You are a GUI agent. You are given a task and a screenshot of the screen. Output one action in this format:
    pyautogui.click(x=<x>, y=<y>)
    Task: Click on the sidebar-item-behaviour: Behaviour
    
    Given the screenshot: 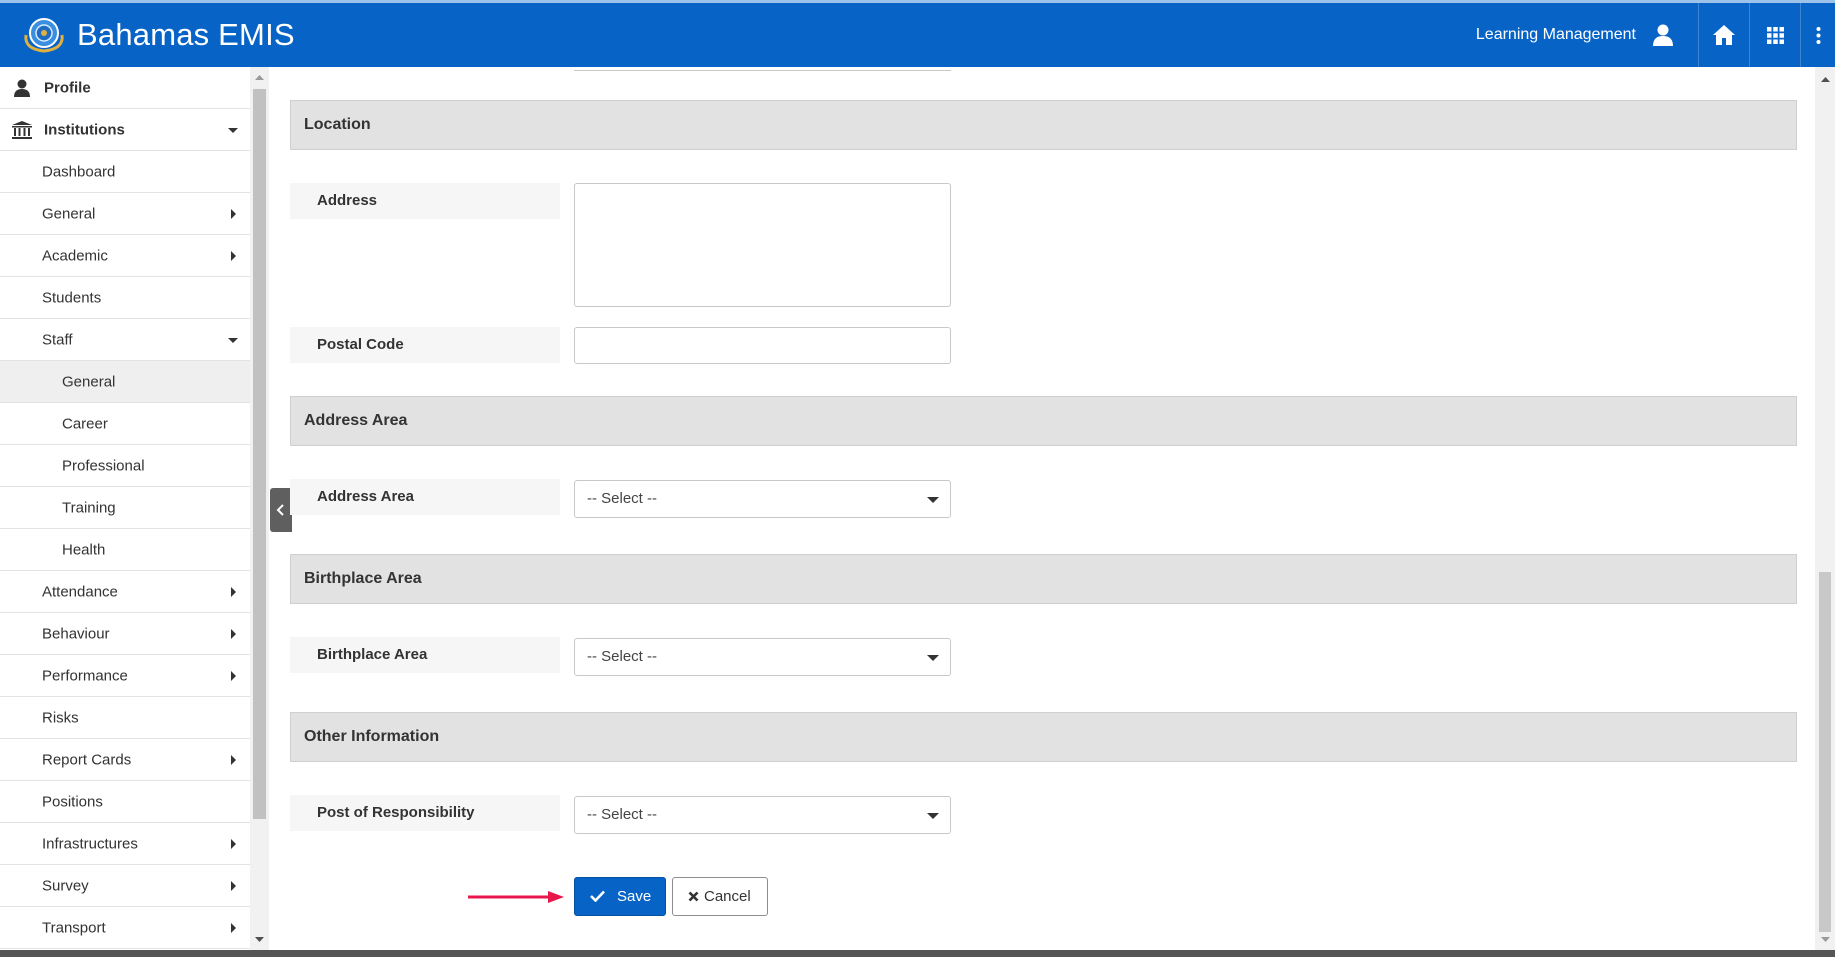 What is the action you would take?
    pyautogui.click(x=125, y=634)
    